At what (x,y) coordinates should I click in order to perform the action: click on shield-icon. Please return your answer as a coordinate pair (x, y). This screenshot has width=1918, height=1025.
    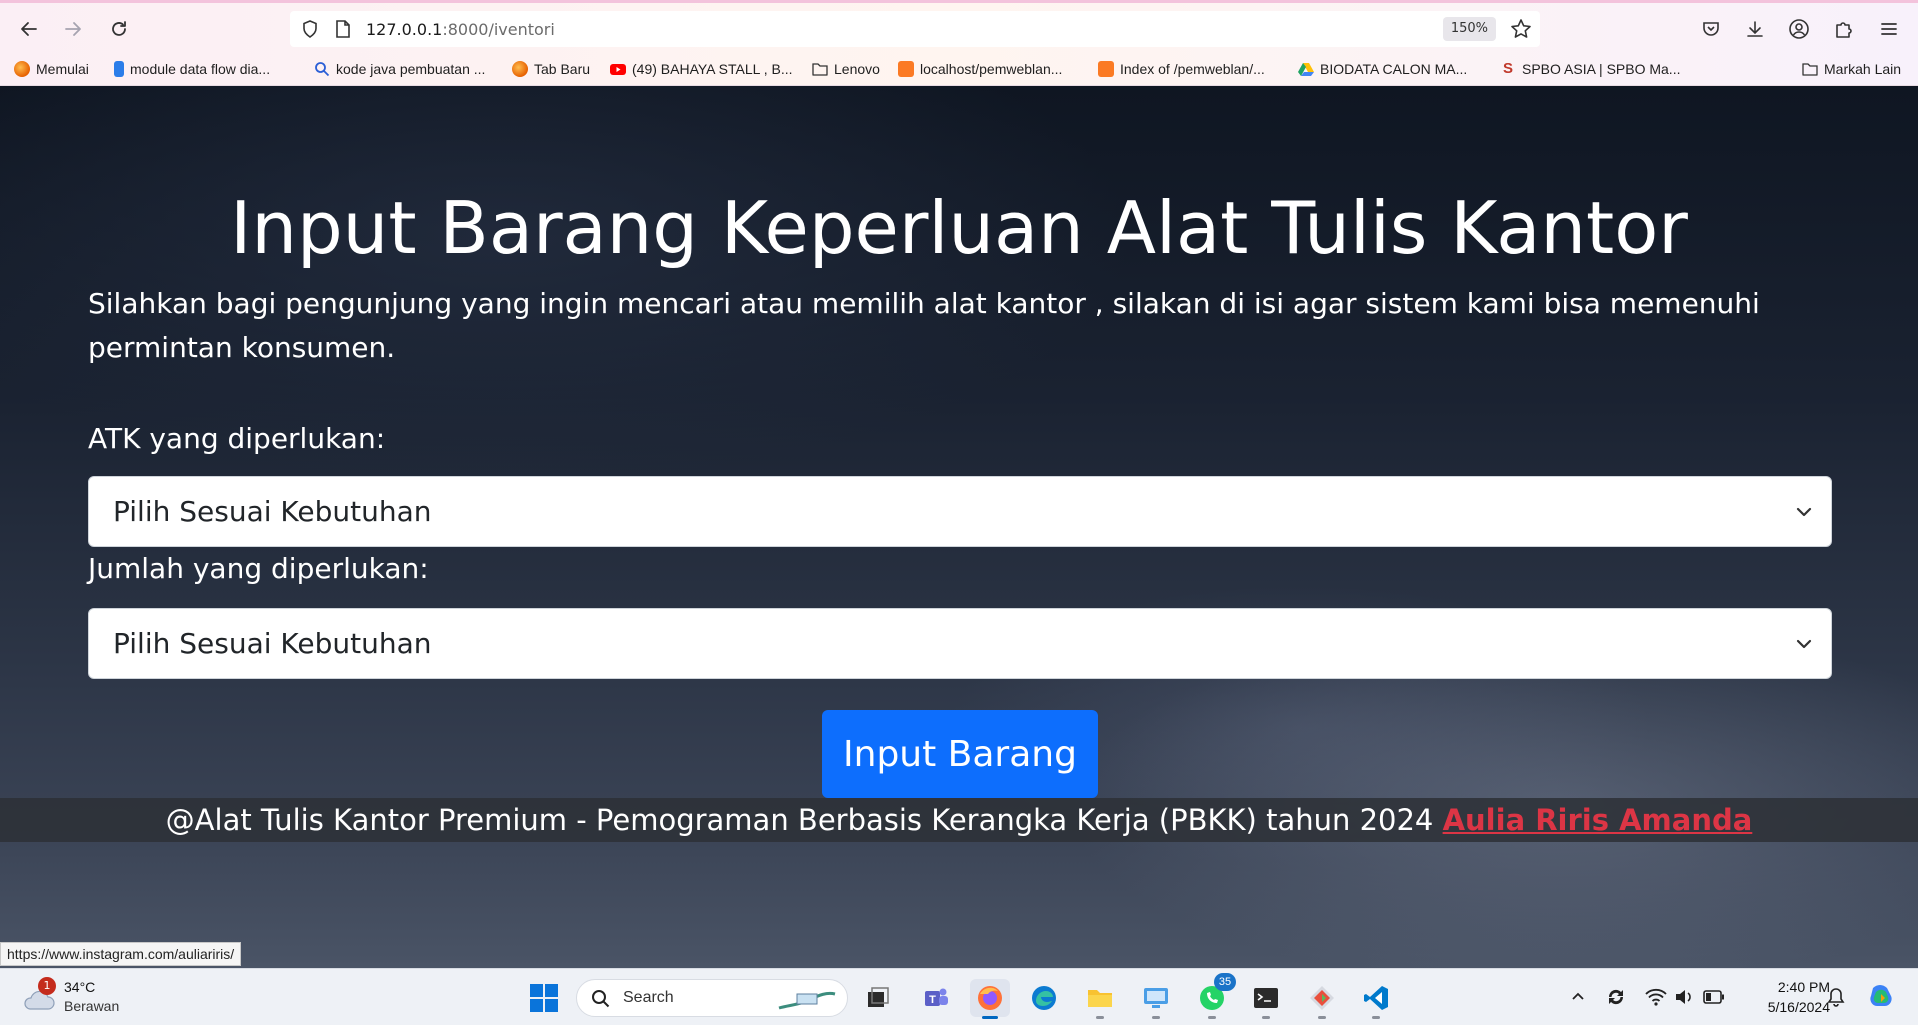
    Looking at the image, I should click on (310, 29).